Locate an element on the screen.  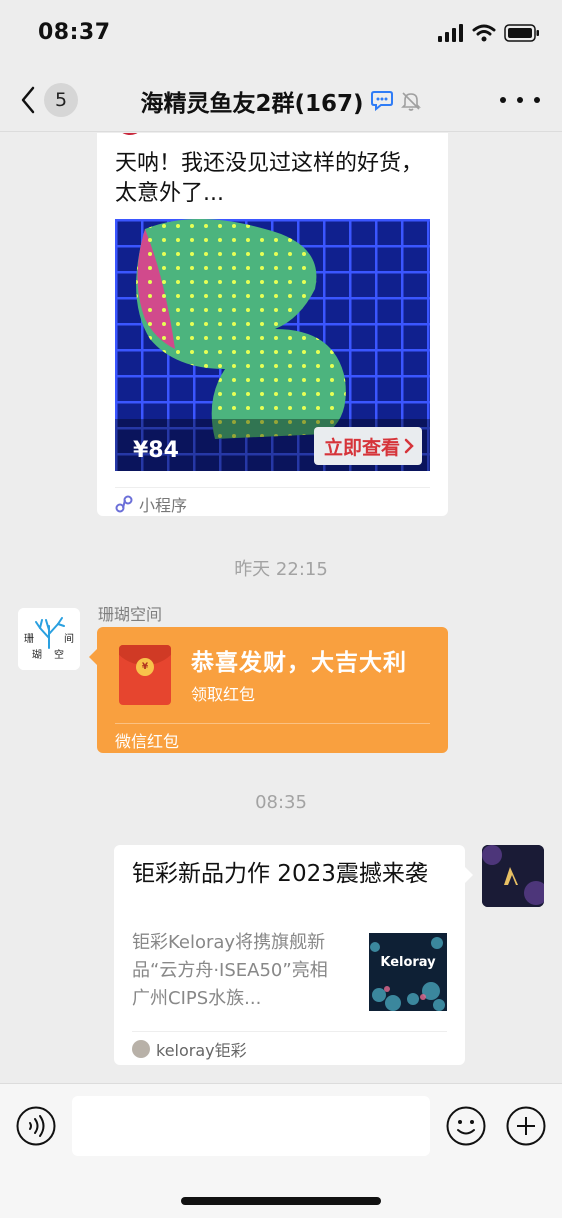
mini-program-footer: 小程序 is located at coordinates (272, 501).